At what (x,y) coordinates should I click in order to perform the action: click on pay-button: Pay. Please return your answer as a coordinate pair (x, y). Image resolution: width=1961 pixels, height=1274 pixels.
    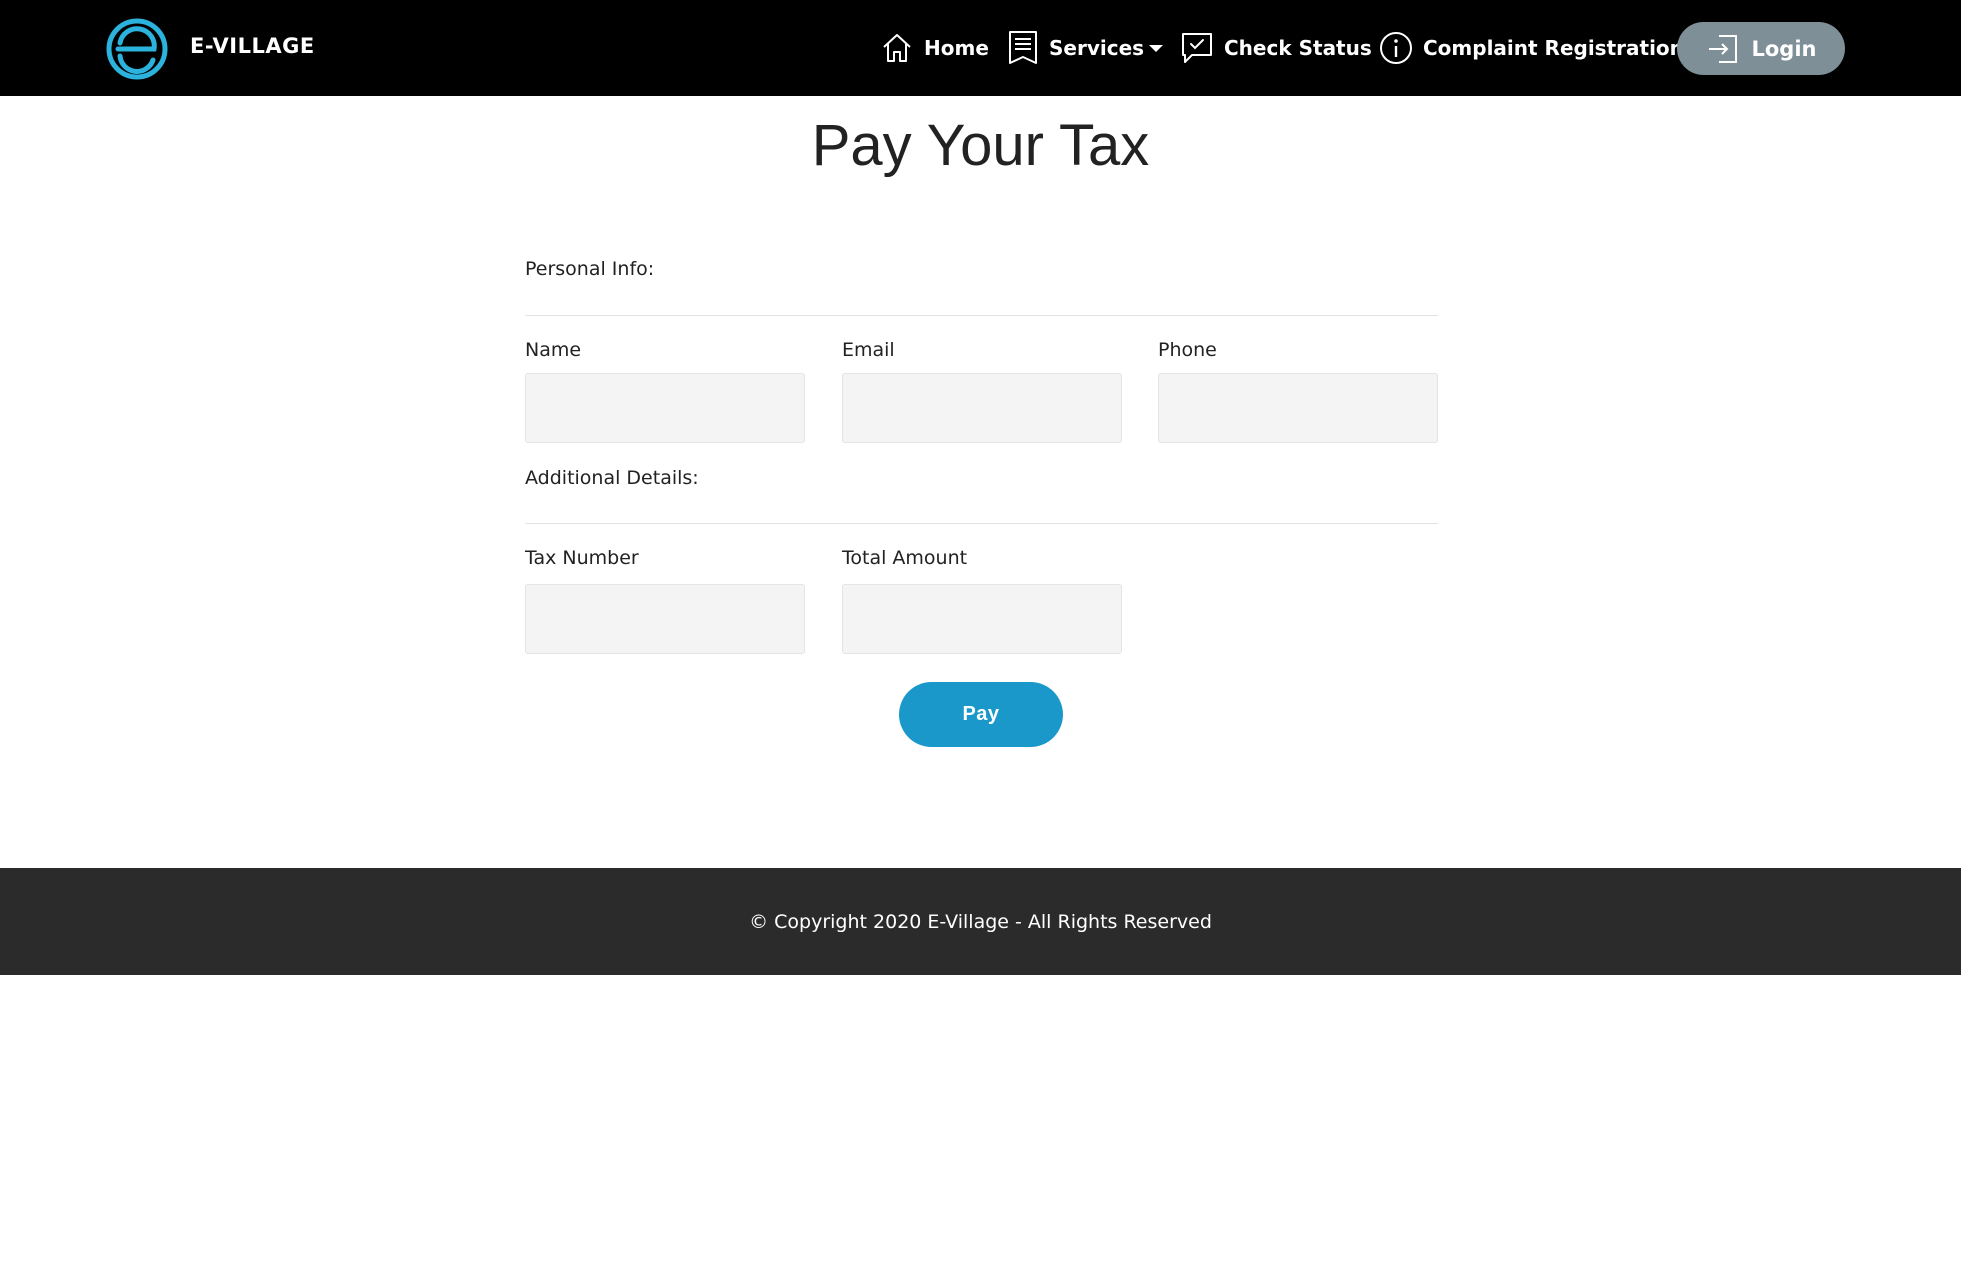
    Looking at the image, I should click on (981, 714).